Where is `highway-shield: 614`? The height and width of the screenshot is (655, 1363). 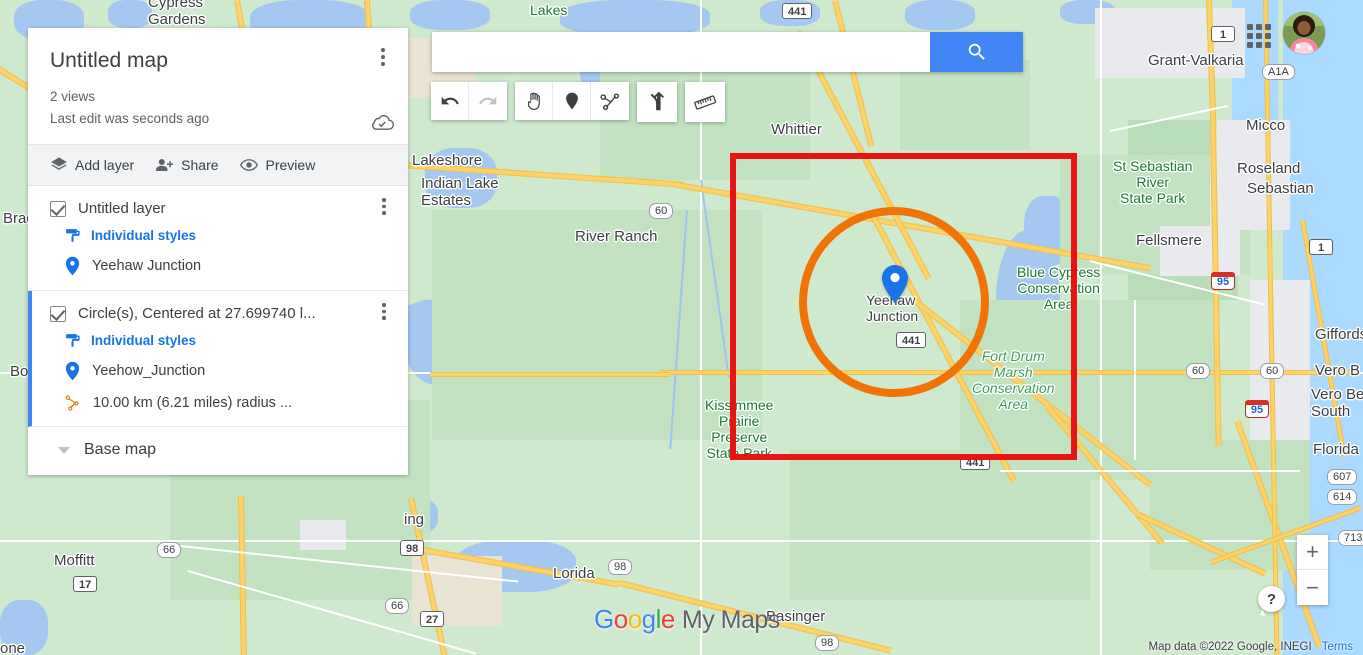
highway-shield: 614 is located at coordinates (1342, 497).